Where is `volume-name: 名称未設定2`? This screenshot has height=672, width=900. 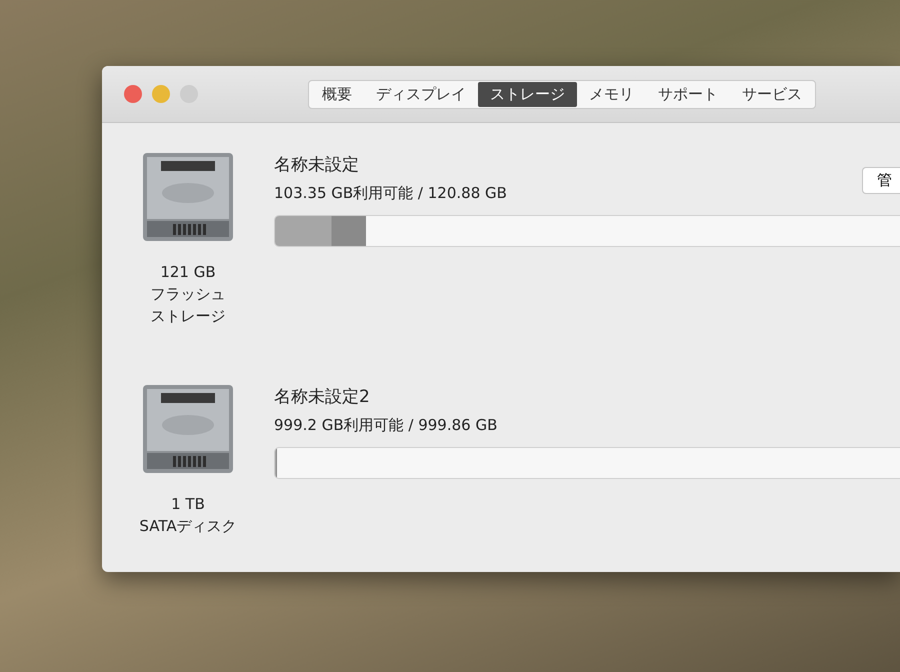 volume-name: 名称未設定2 is located at coordinates (322, 397).